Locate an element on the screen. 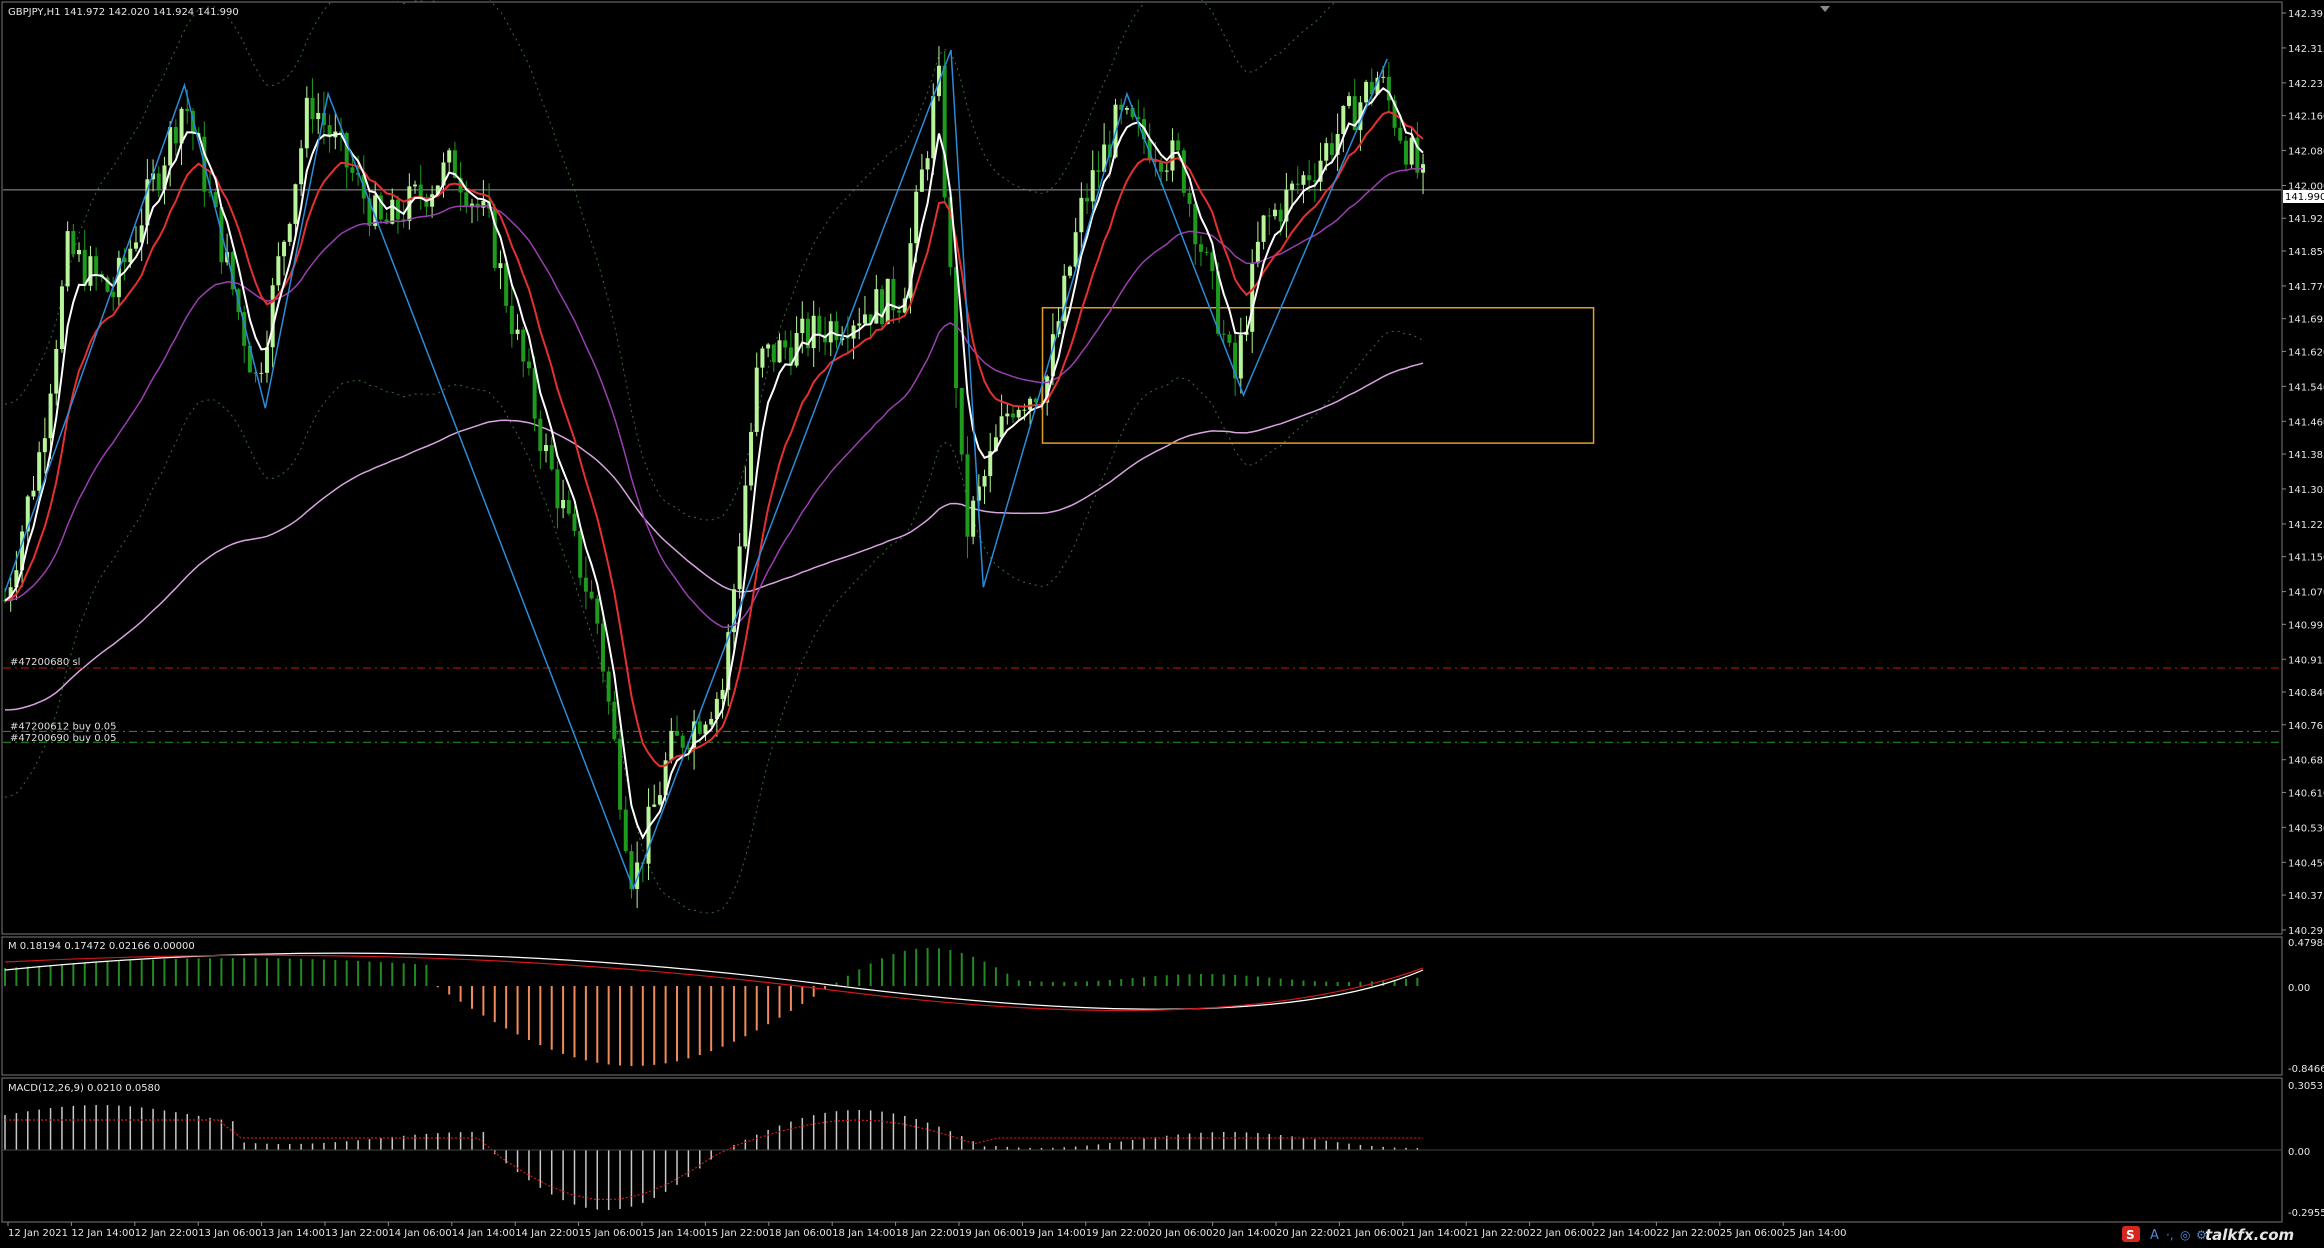 This screenshot has width=2324, height=1248. price-tick-label: 140.450 is located at coordinates (2306, 863).